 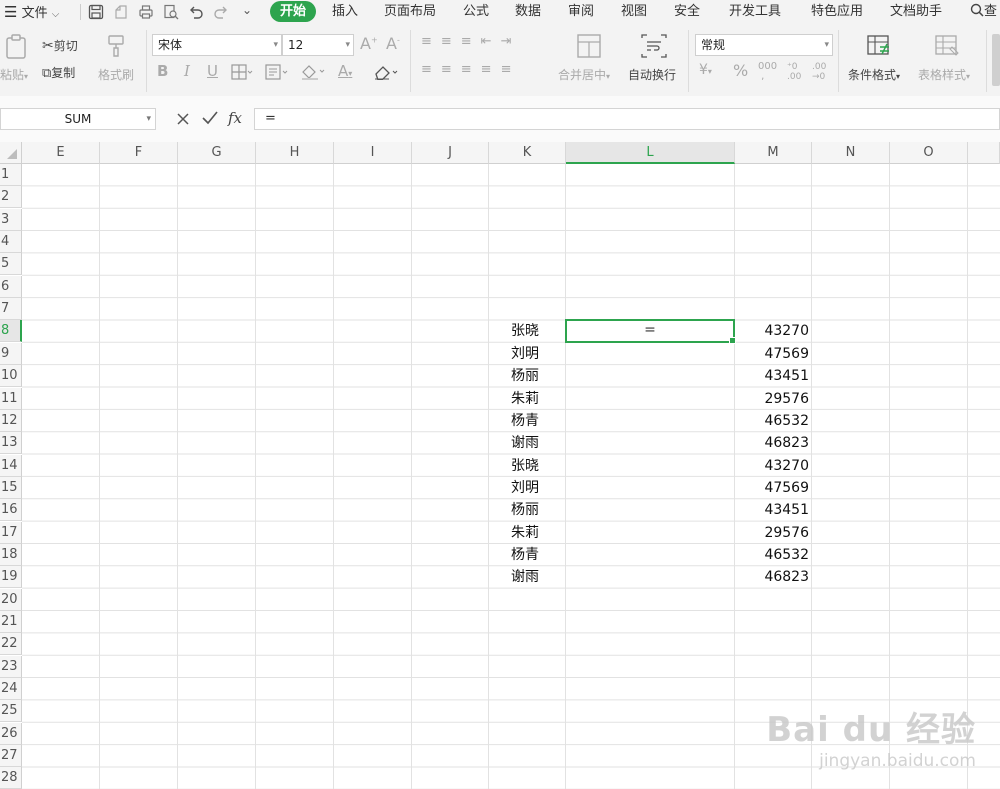 I want to click on export-icon, so click(x=121, y=12).